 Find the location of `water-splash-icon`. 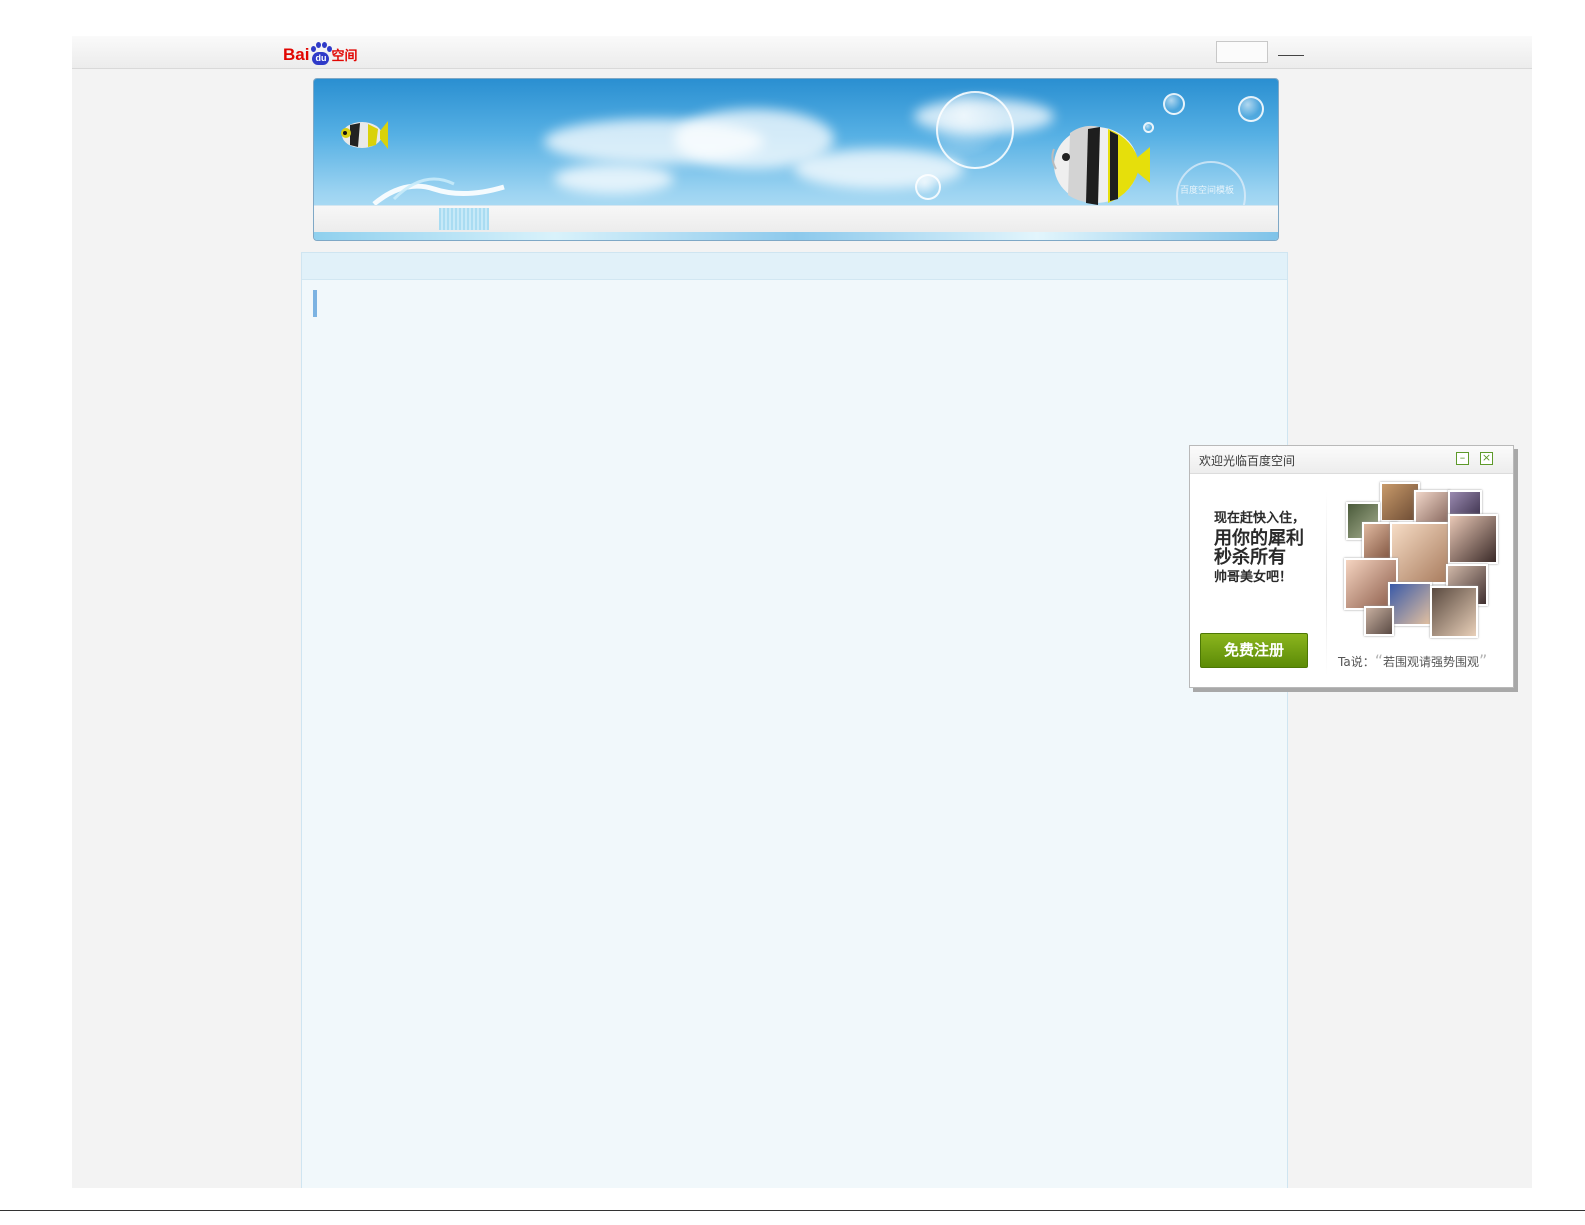

water-splash-icon is located at coordinates (438, 191).